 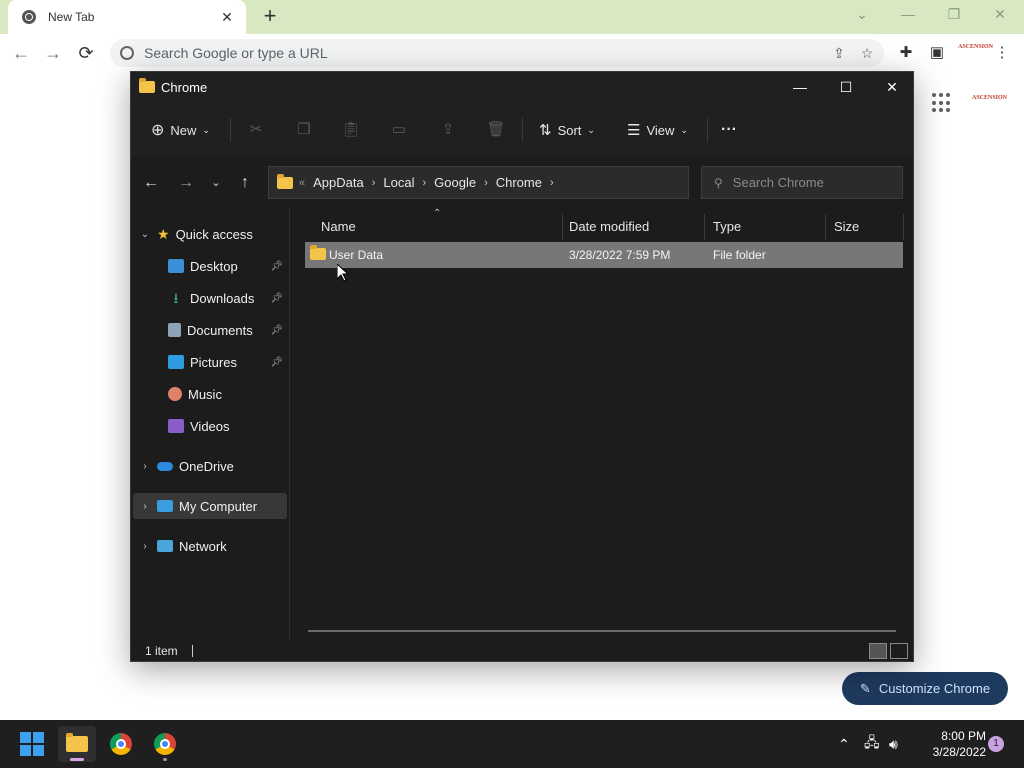 I want to click on system-clock: 8:00 PM 3/28/2022, so click(x=951, y=744).